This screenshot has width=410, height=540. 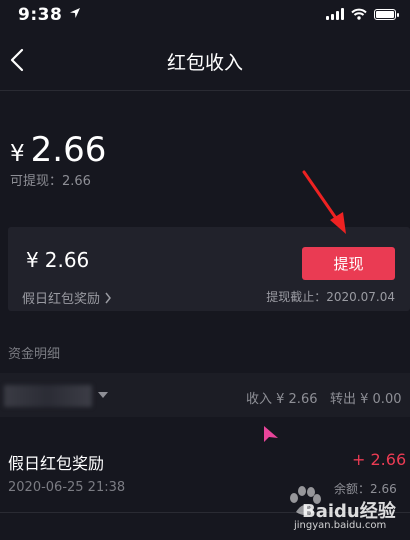 What do you see at coordinates (348, 263) in the screenshot?
I see `withdraw-button: 提现` at bounding box center [348, 263].